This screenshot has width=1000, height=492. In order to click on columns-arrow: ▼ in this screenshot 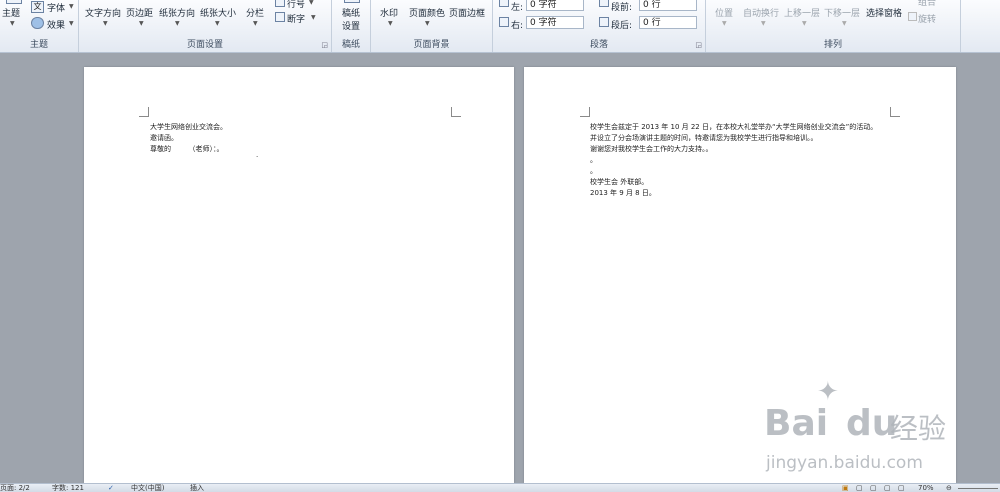, I will do `click(255, 23)`.